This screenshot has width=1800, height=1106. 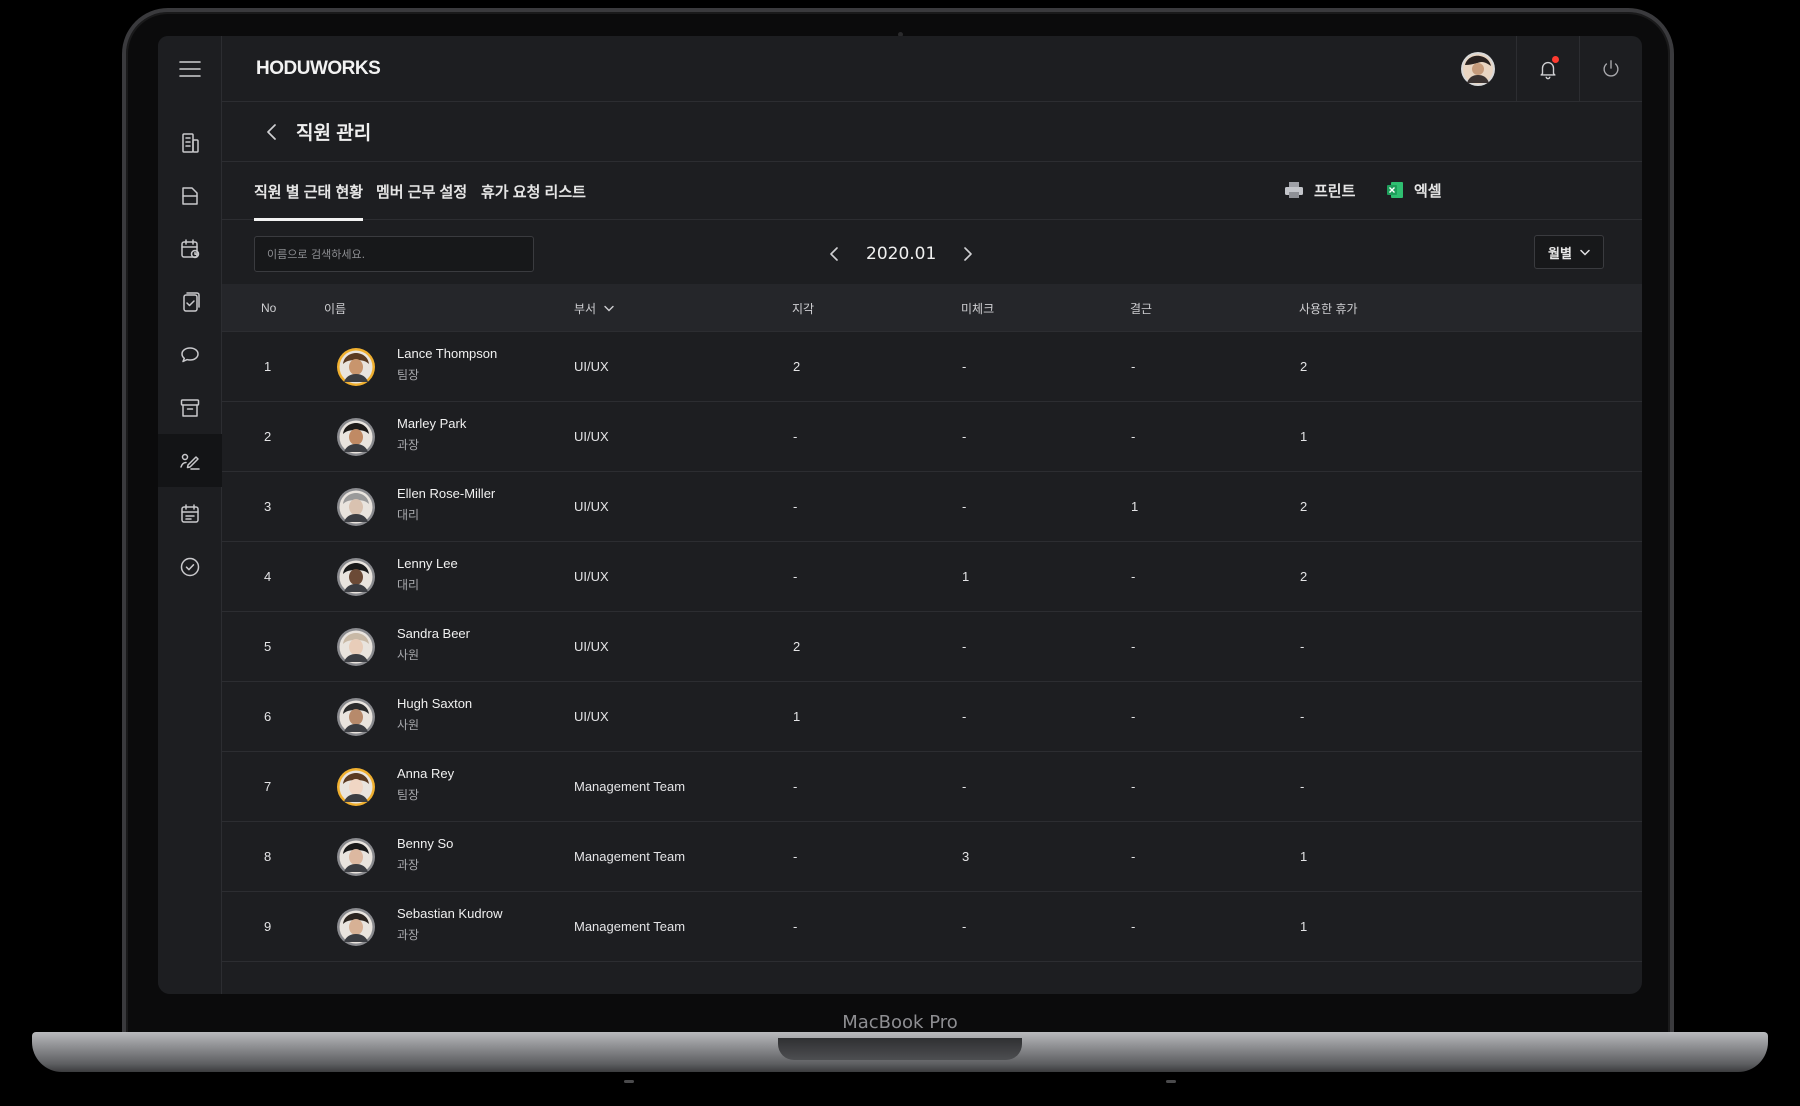 I want to click on sidebar-item-schedule, so click(x=190, y=513).